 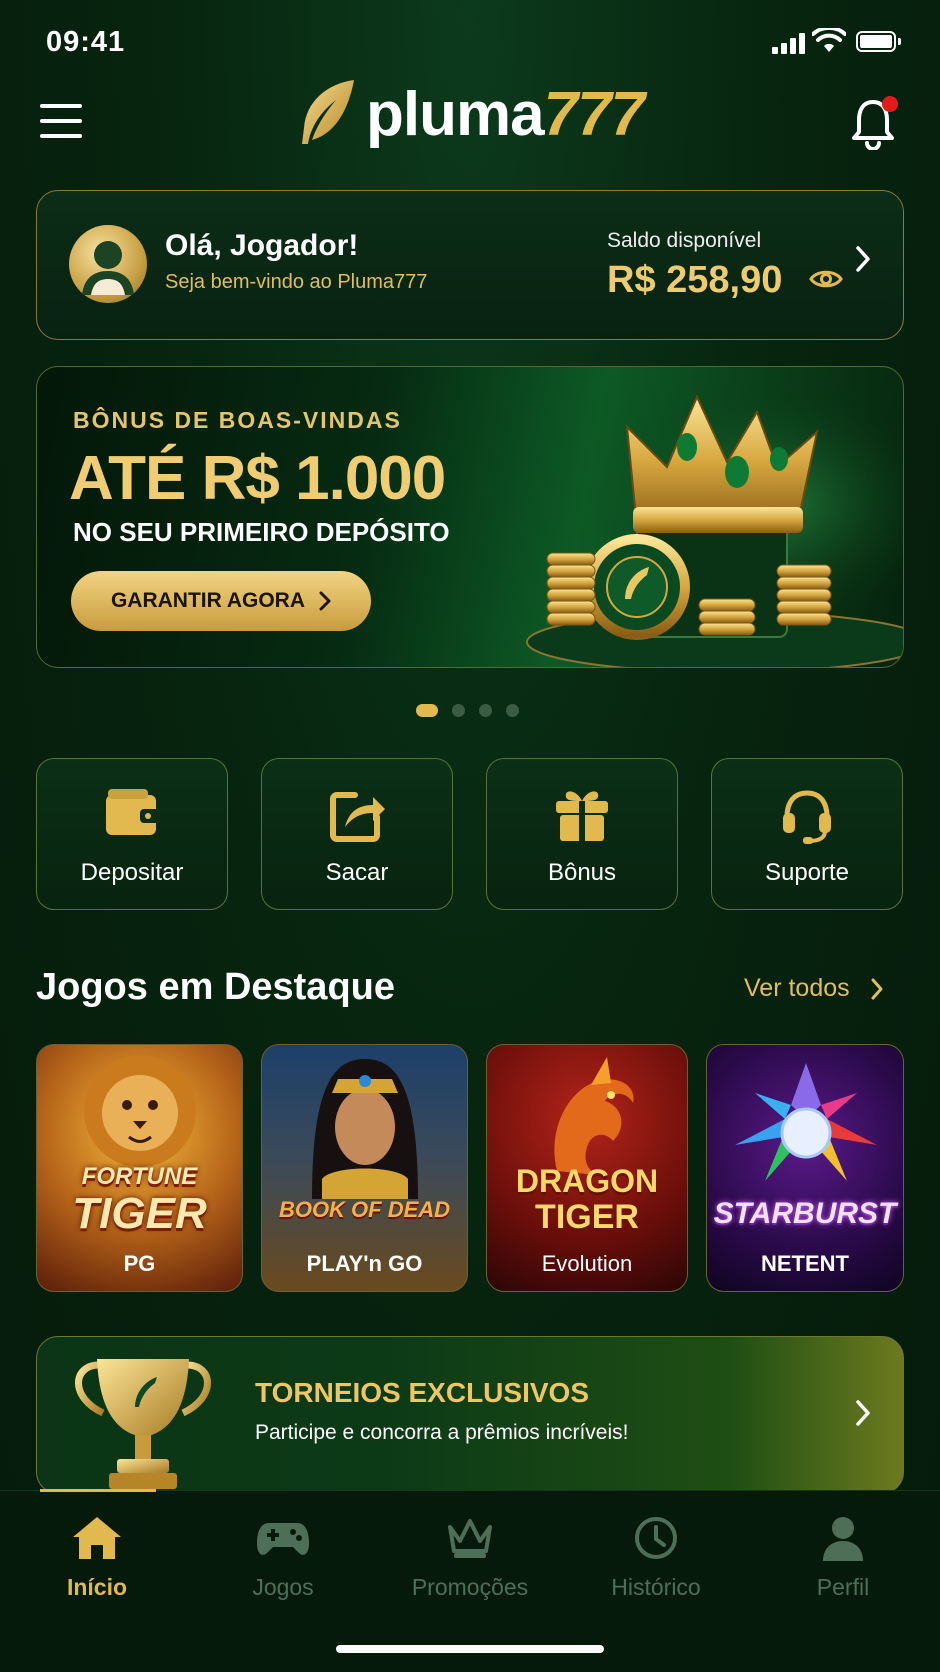 I want to click on nav-item-history: Histórico, so click(x=656, y=1558).